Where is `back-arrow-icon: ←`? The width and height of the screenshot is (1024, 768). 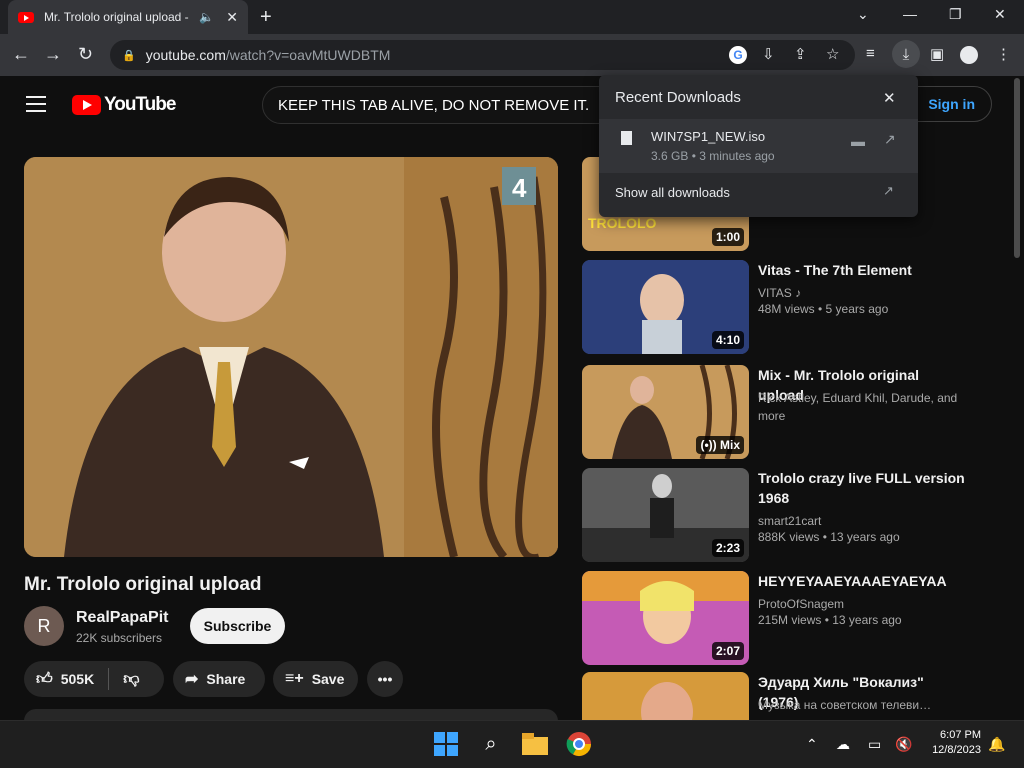 back-arrow-icon: ← is located at coordinates (21, 54).